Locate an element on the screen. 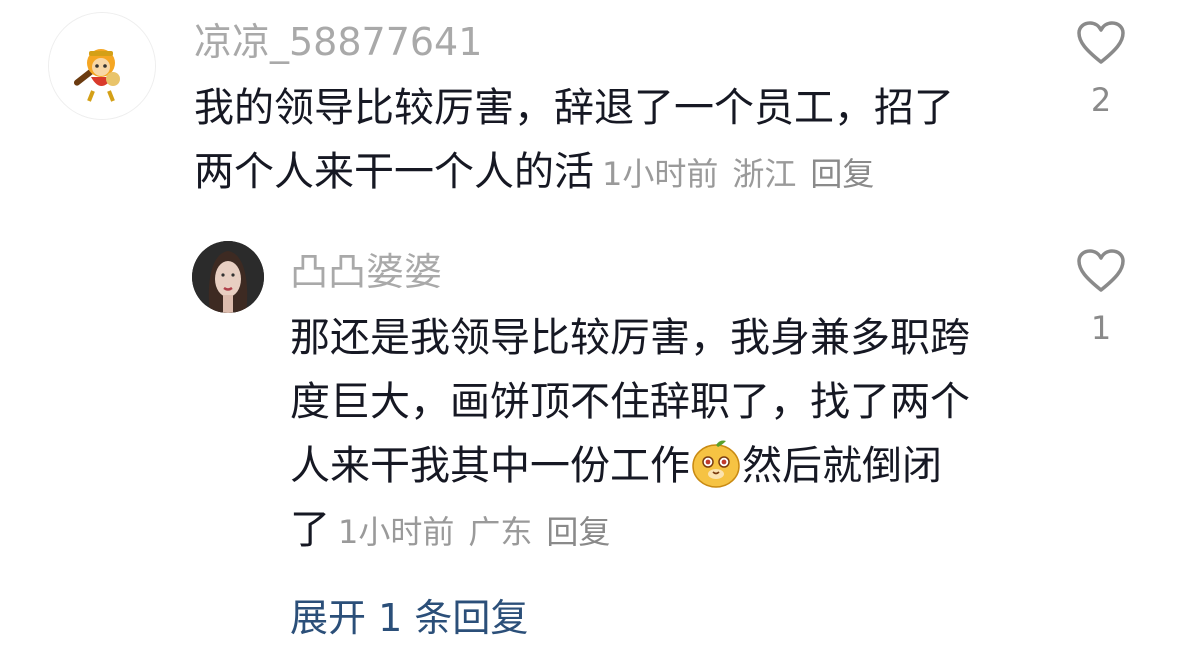 This screenshot has width=1179, height=667. comment-line-2-text: 两个人来干一个人的活 is located at coordinates (394, 172).